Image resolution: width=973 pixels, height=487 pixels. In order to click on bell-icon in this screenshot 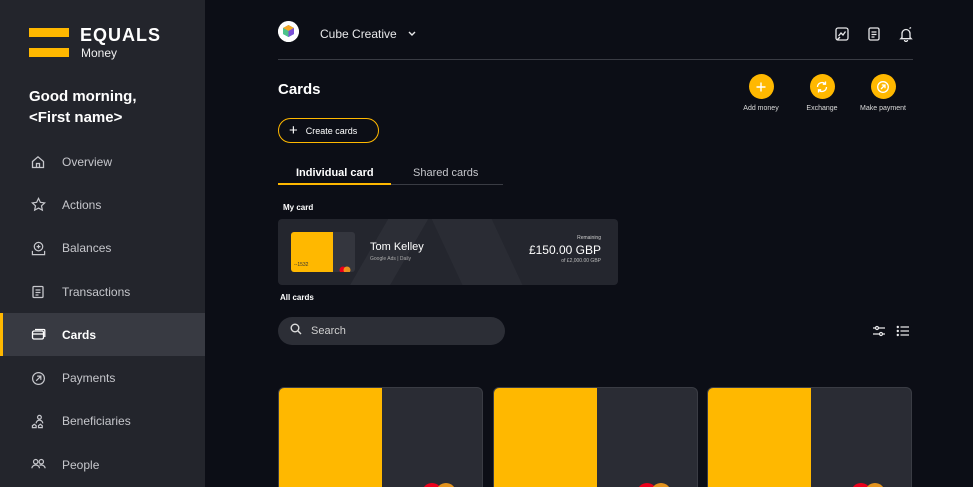, I will do `click(906, 34)`.